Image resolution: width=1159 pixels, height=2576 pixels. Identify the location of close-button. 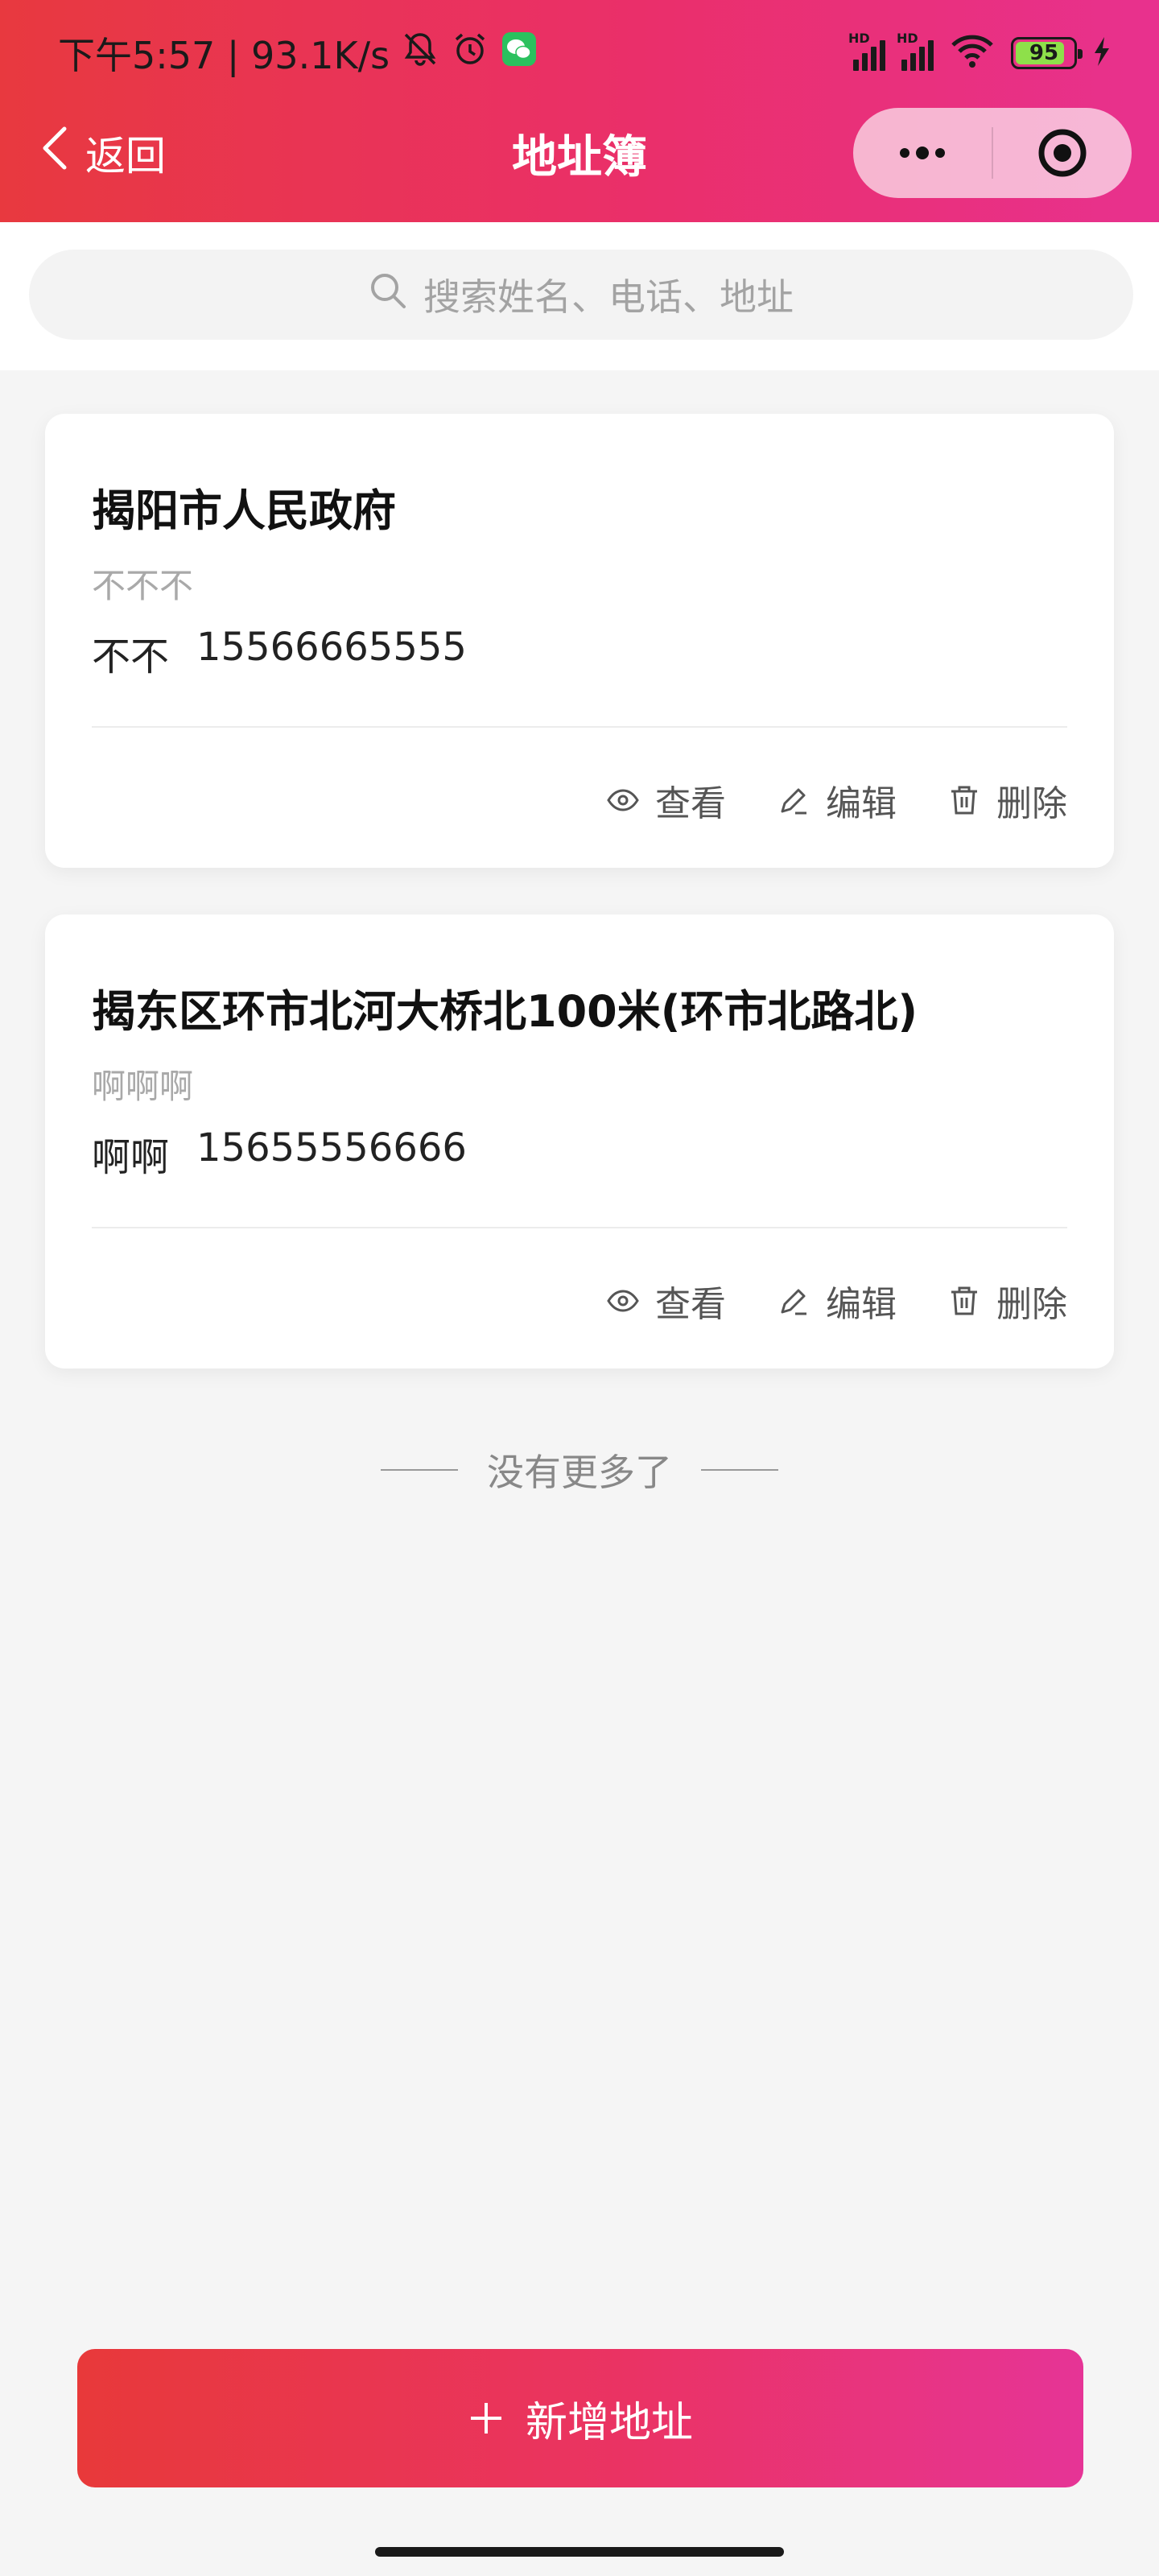
(1062, 153).